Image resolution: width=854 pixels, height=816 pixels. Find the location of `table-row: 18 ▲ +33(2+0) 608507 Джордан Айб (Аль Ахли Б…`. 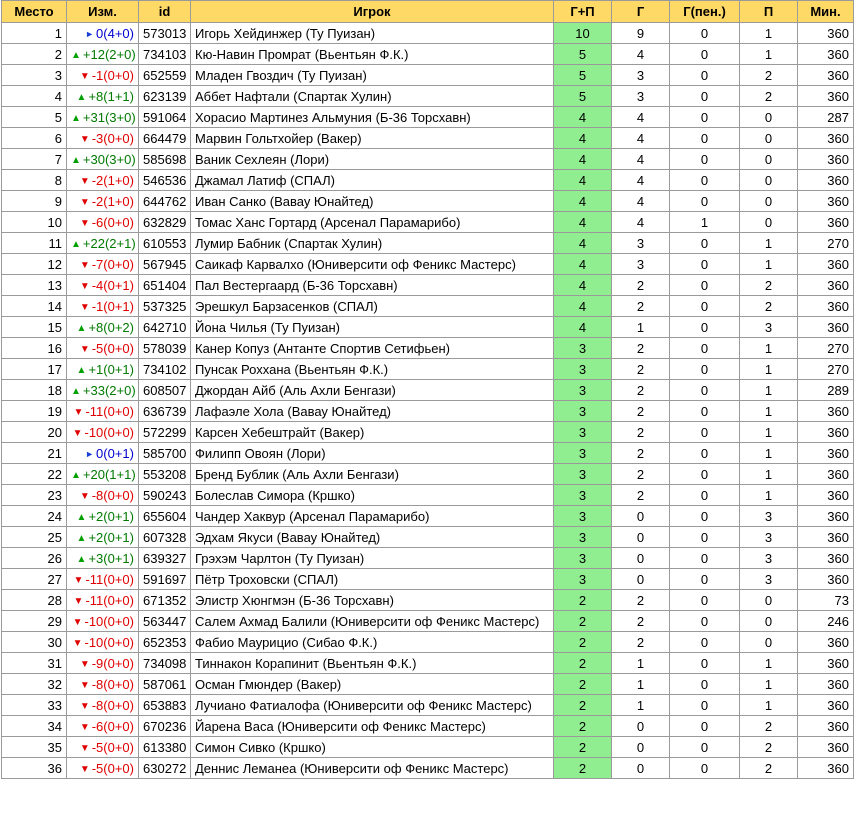

table-row: 18 ▲ +33(2+0) 608507 Джордан Айб (Аль Ахли Б… is located at coordinates (427, 390).